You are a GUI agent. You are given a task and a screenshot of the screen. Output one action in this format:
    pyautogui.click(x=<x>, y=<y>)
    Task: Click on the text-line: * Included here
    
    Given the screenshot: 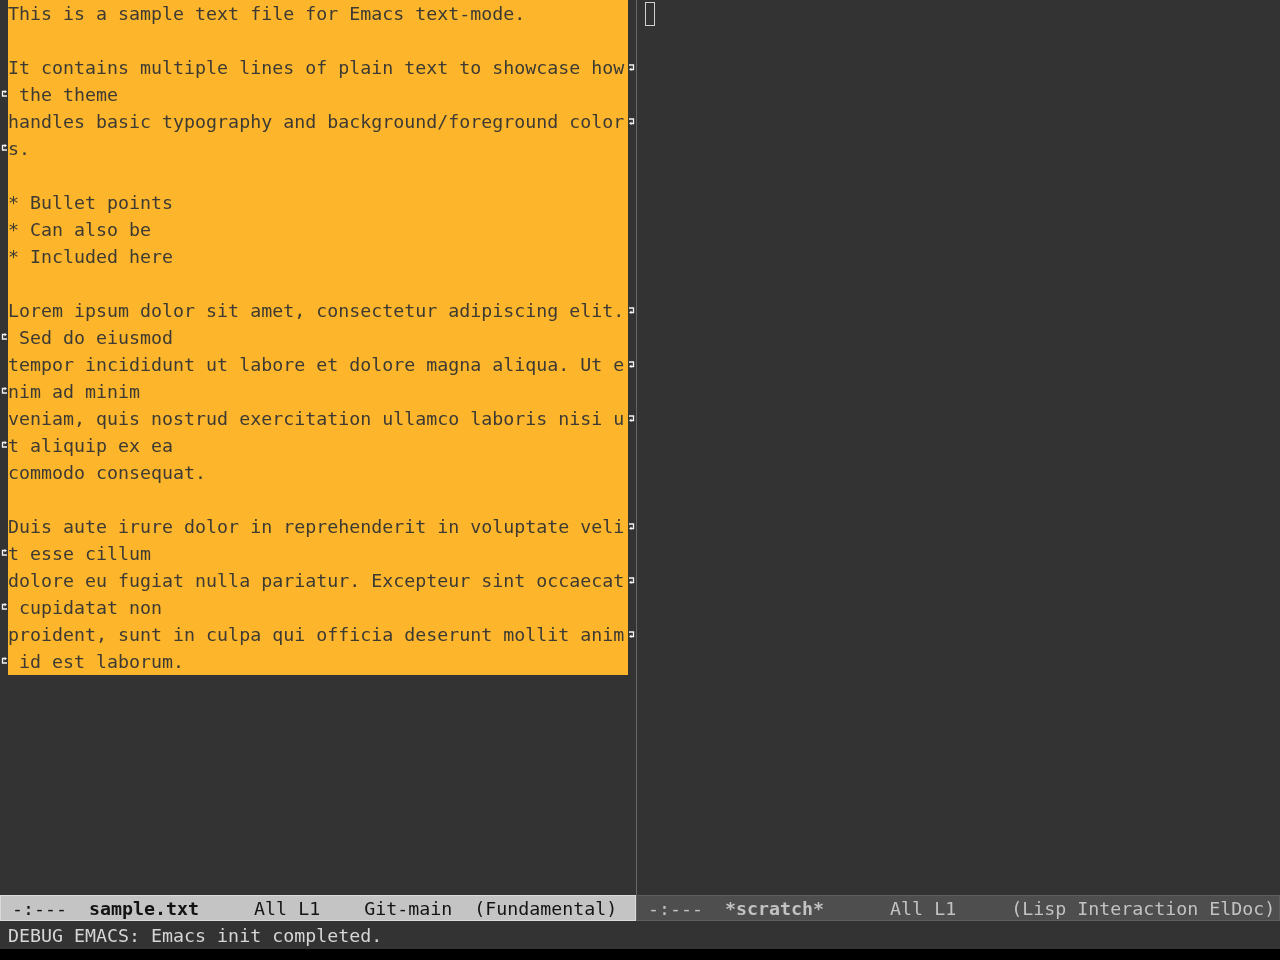 What is the action you would take?
    pyautogui.click(x=91, y=256)
    